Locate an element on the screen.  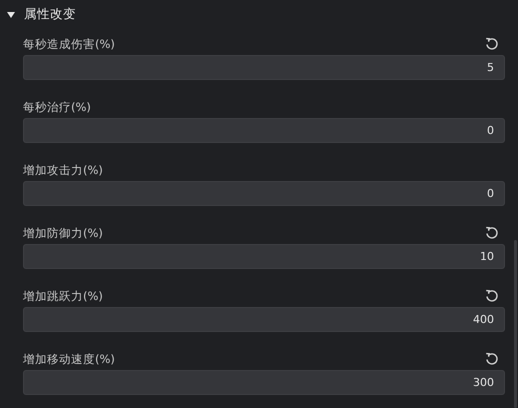
field-label: 增加攻击力(%) is located at coordinates (63, 170).